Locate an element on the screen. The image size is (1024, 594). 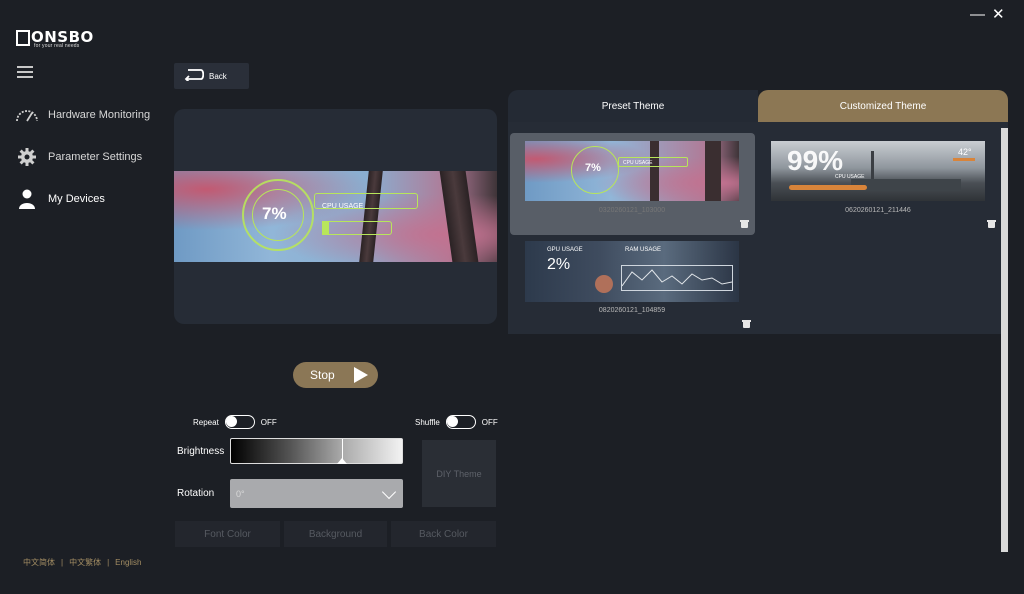
repeat-label: Repeat is located at coordinates (206, 422).